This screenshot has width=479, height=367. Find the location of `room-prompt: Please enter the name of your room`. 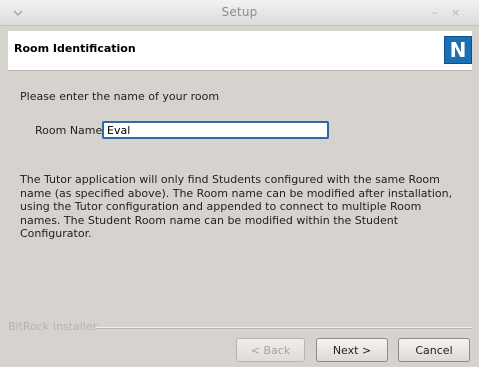

room-prompt: Please enter the name of your room is located at coordinates (120, 96).